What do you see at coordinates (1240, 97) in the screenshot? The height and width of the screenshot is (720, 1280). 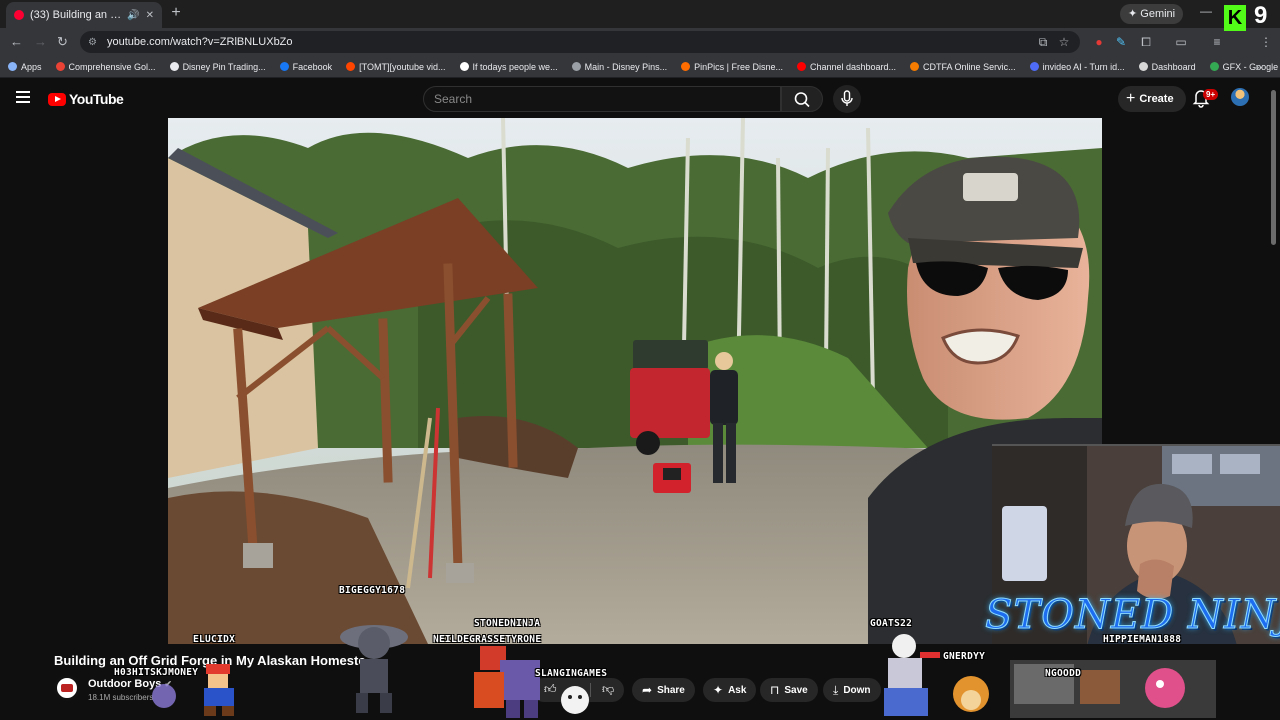 I see `account-avatar` at bounding box center [1240, 97].